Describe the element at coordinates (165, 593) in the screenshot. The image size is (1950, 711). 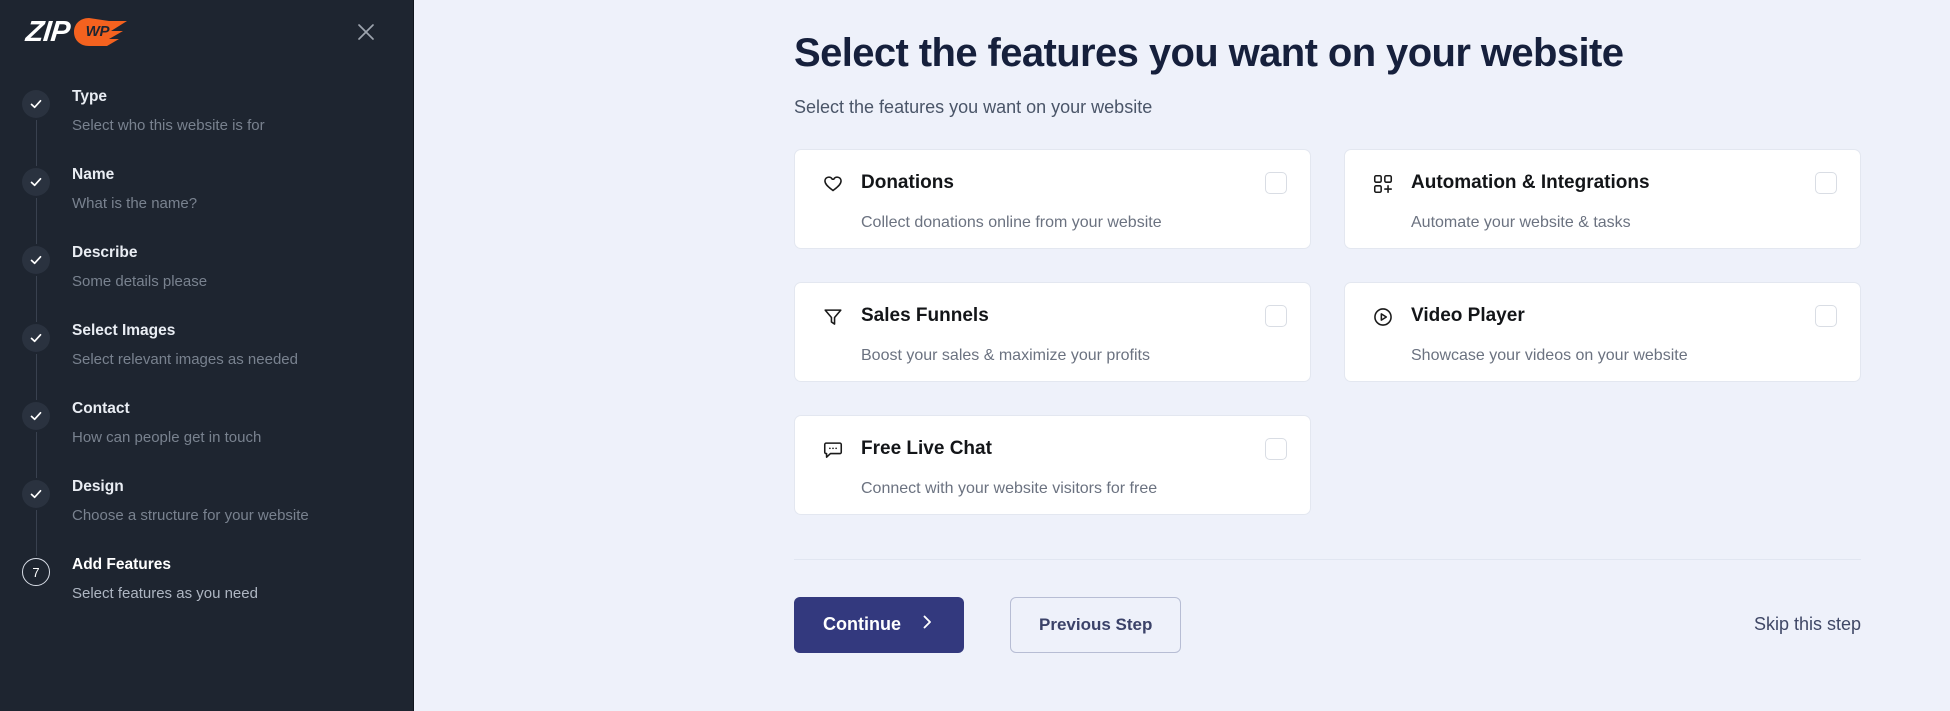
I see `step-subtitle: Select features as you need` at that location.